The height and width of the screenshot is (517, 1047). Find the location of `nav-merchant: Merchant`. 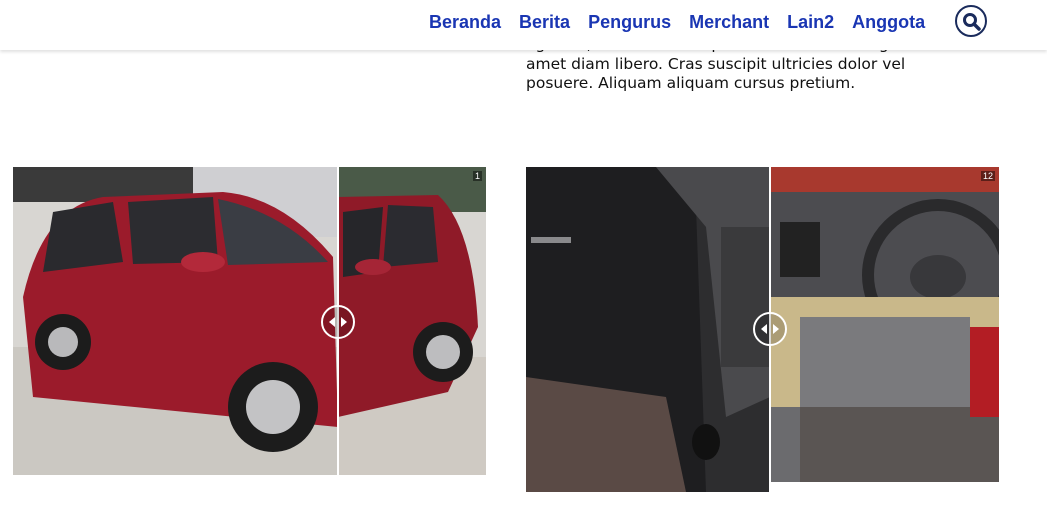

nav-merchant: Merchant is located at coordinates (729, 22).